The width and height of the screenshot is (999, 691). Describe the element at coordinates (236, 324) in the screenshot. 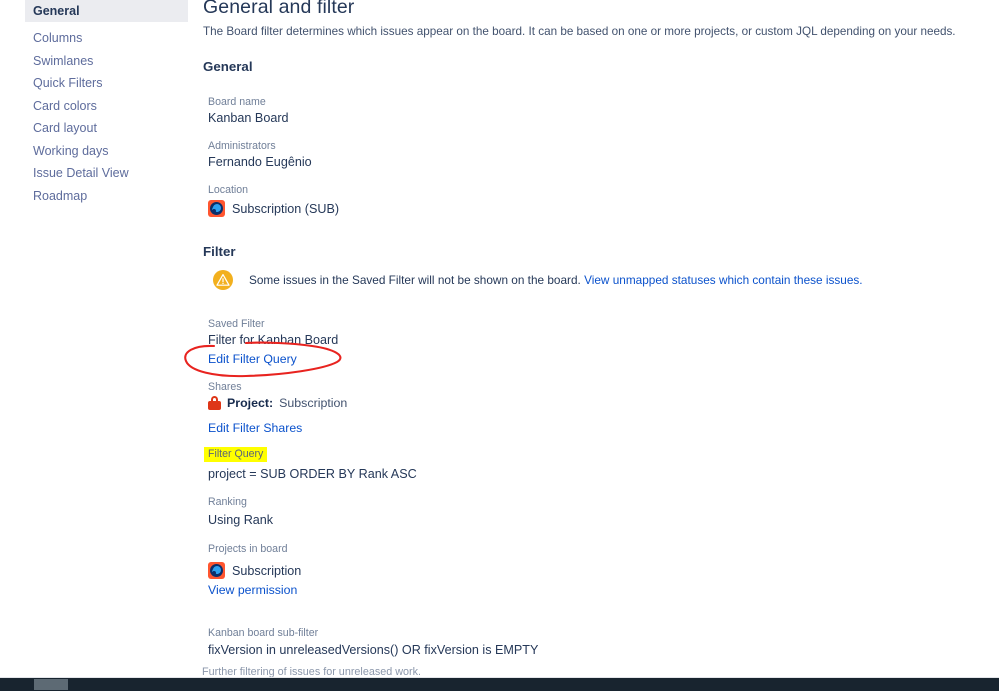

I see `saved-filter-label: Saved Filter` at that location.